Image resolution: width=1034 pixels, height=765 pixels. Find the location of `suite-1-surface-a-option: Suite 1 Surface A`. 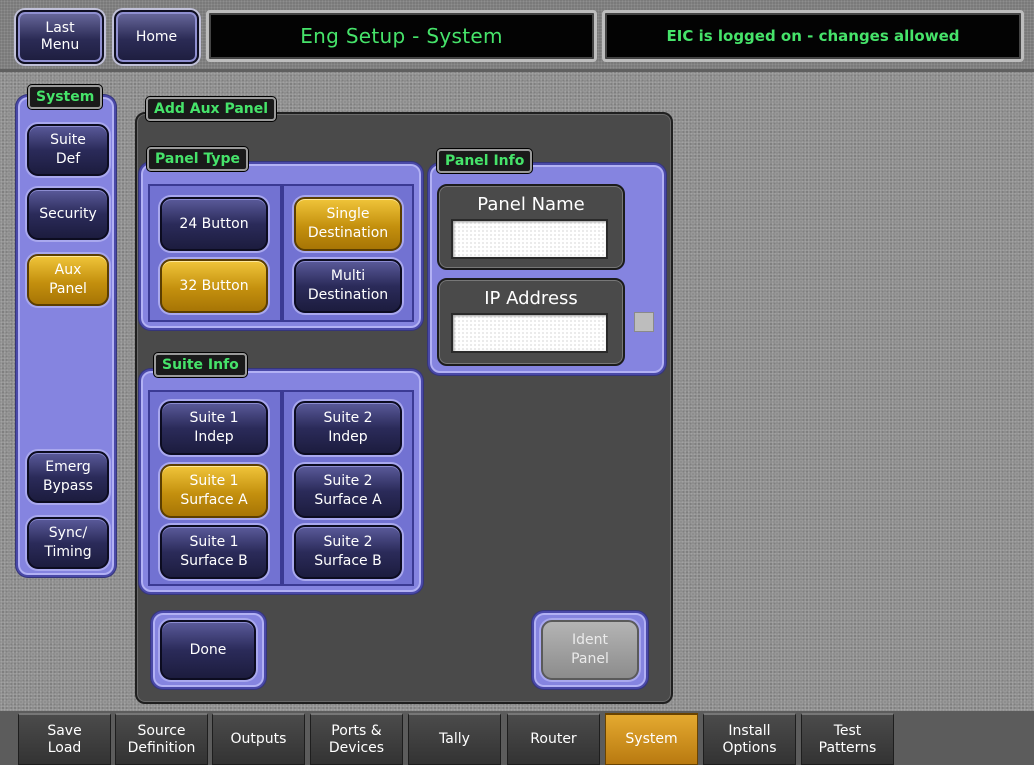

suite-1-surface-a-option: Suite 1 Surface A is located at coordinates (214, 491).